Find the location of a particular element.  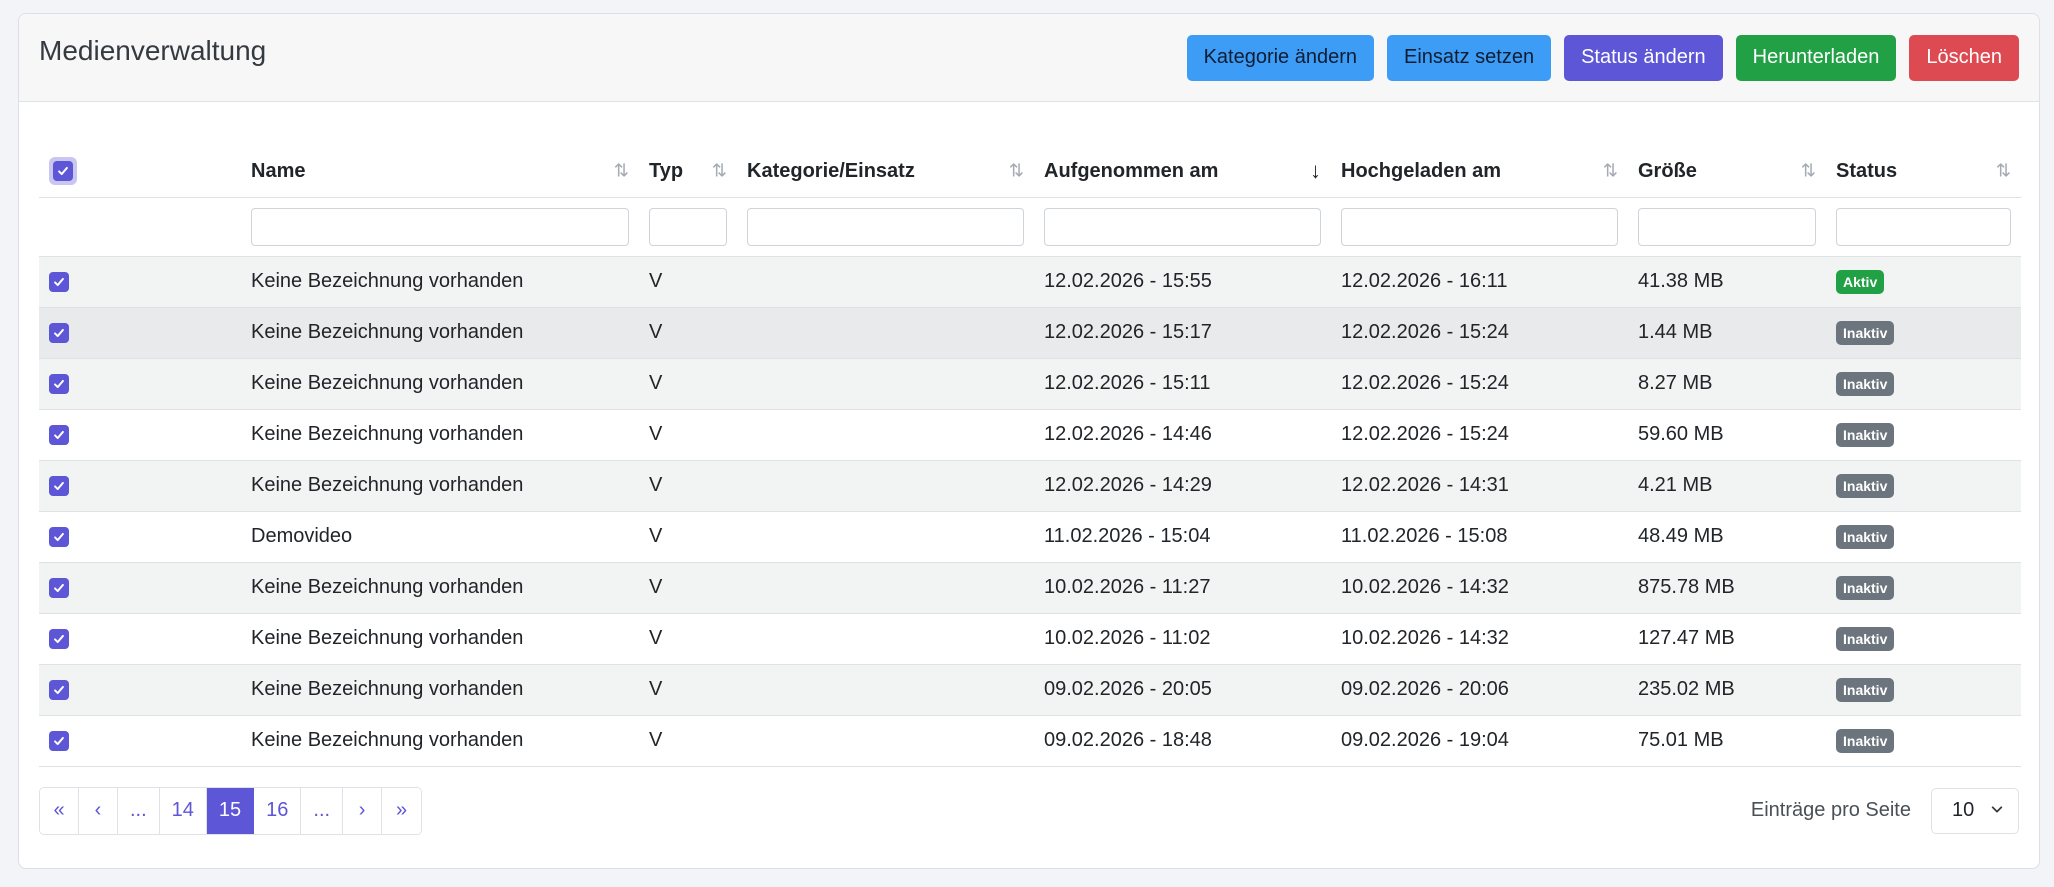

page-item: » is located at coordinates (402, 810).